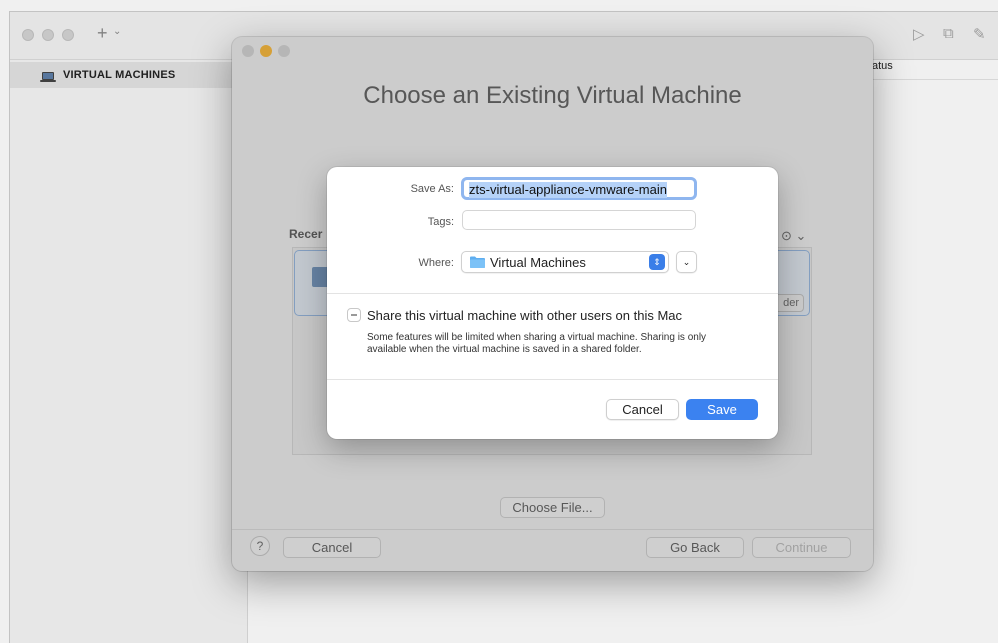 The width and height of the screenshot is (998, 643). Describe the element at coordinates (686, 262) in the screenshot. I see `expand-chevron-icon: ⌄` at that location.